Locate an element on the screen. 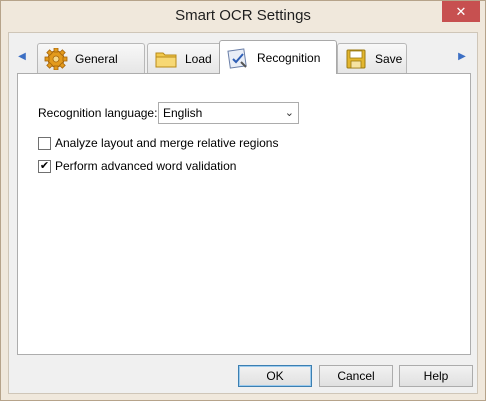 The width and height of the screenshot is (486, 401). tab-scroll-right-button: ▶ is located at coordinates (462, 56).